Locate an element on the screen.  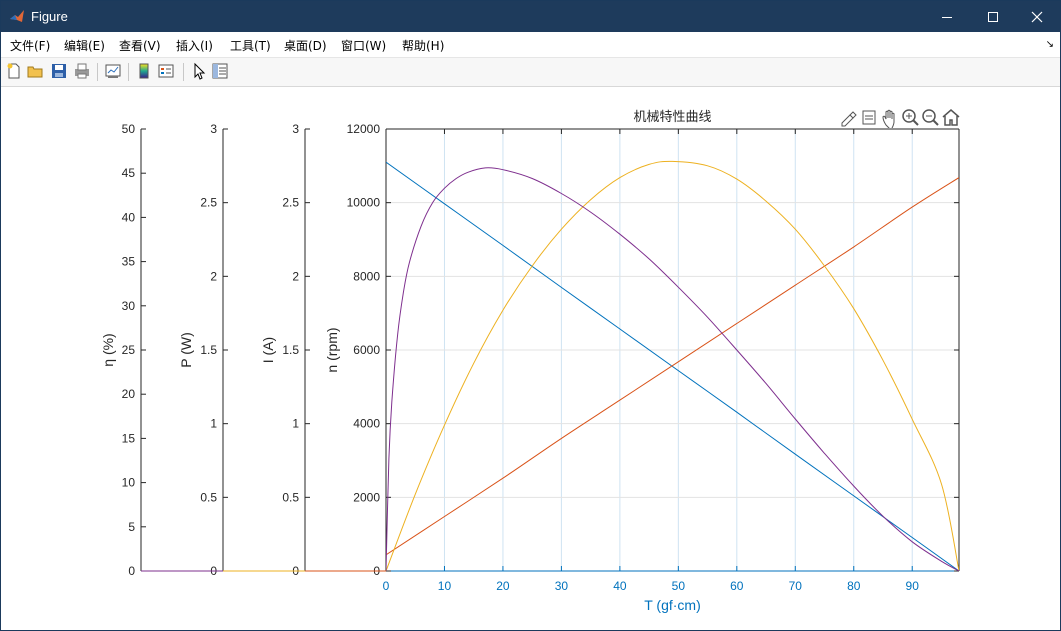
x-tick-label: 80 is located at coordinates (854, 586).